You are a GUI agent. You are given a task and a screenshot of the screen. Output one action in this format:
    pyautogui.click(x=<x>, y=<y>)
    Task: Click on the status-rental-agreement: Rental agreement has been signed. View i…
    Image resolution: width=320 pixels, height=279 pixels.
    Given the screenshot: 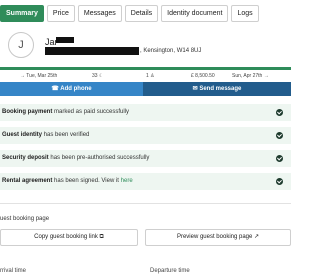 What is the action you would take?
    pyautogui.click(x=145, y=181)
    